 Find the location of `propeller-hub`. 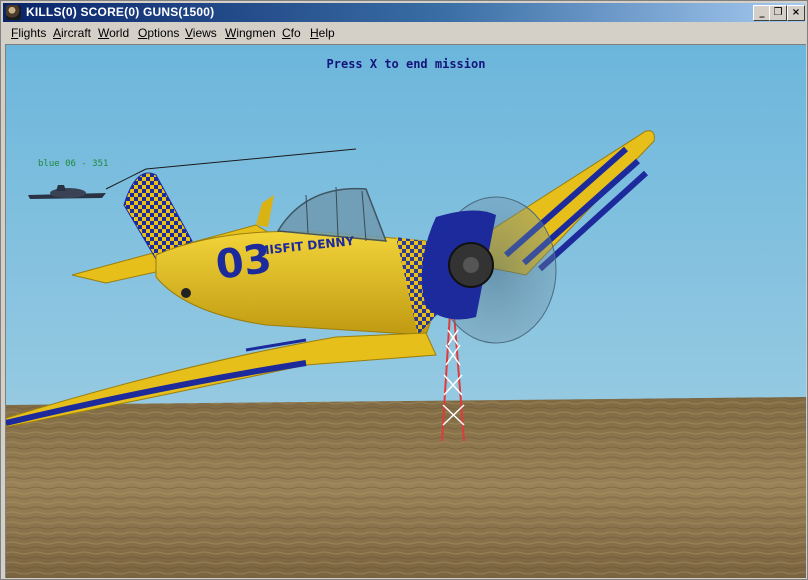

propeller-hub is located at coordinates (471, 265).